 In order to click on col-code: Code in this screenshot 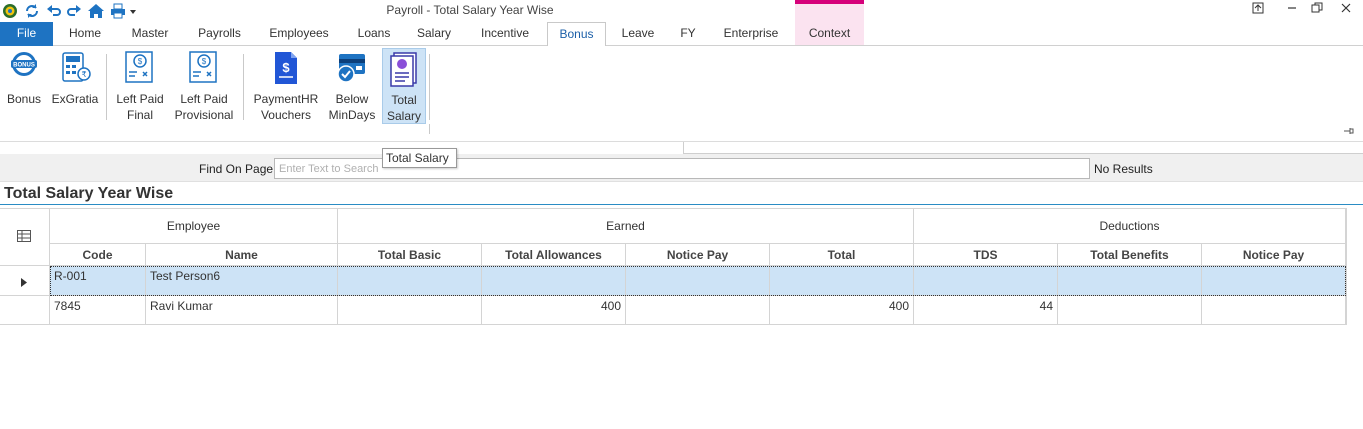, I will do `click(98, 255)`.